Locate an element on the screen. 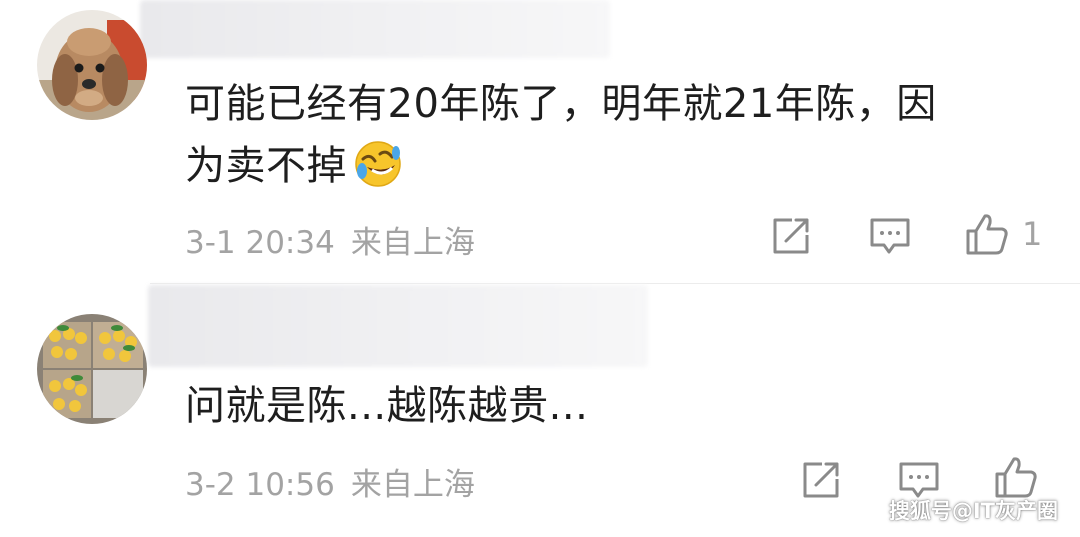  comment-timestamp: 3-2 10:56 is located at coordinates (260, 485).